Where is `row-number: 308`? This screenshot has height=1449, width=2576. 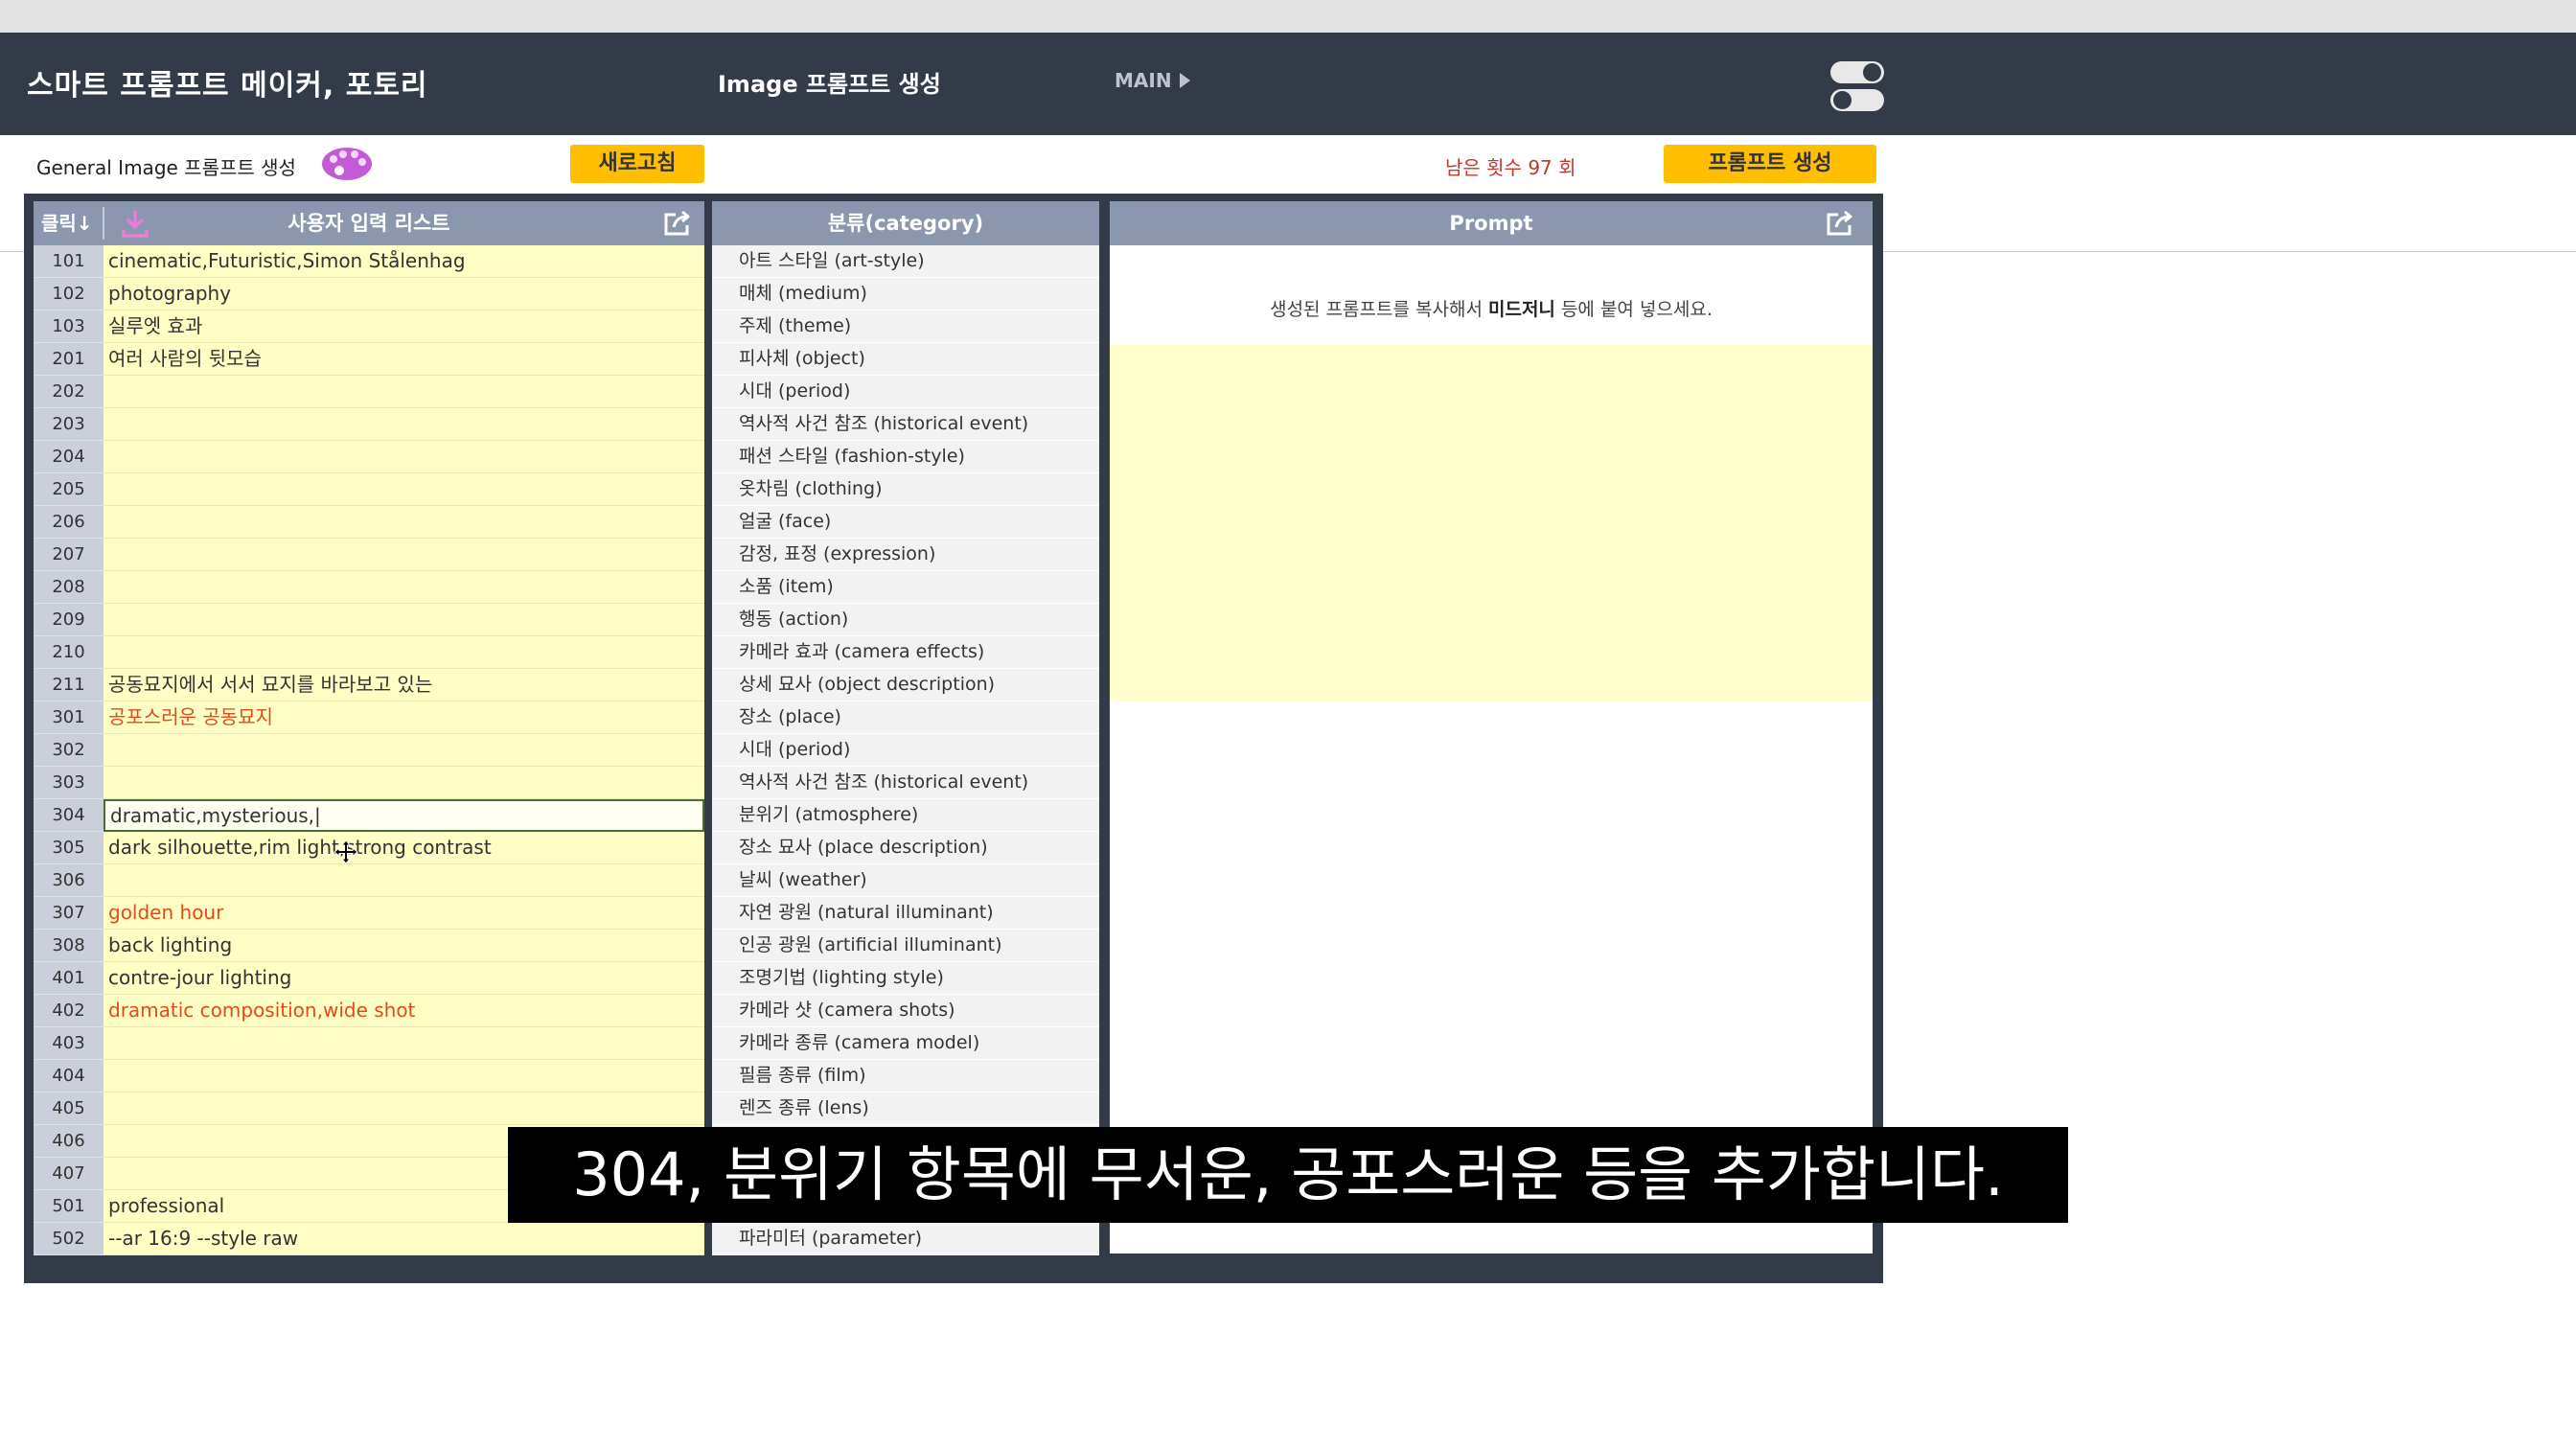
row-number: 308 is located at coordinates (69, 946).